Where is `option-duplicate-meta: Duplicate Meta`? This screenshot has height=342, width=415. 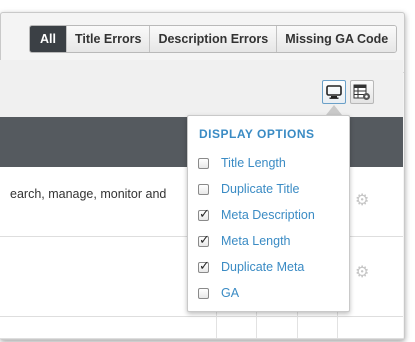
option-duplicate-meta: Duplicate Meta is located at coordinates (251, 267).